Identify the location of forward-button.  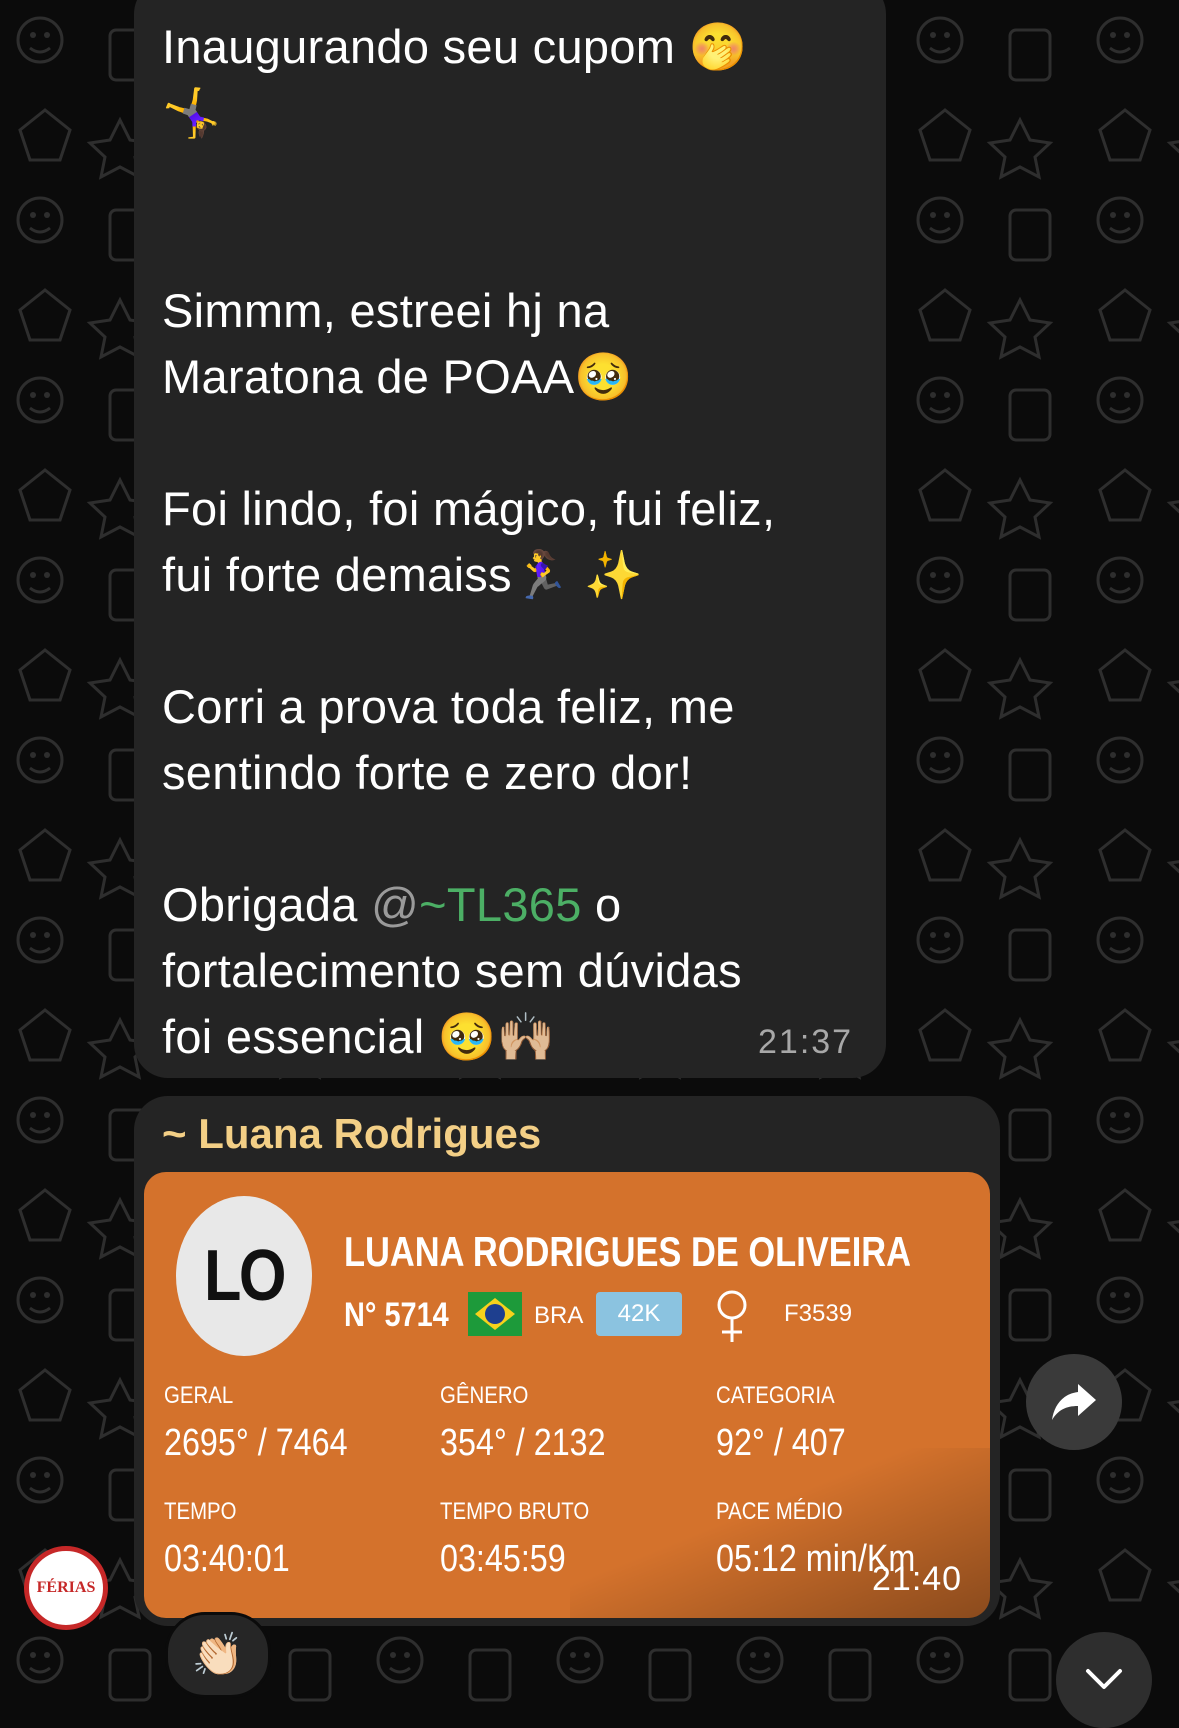
(1074, 1402).